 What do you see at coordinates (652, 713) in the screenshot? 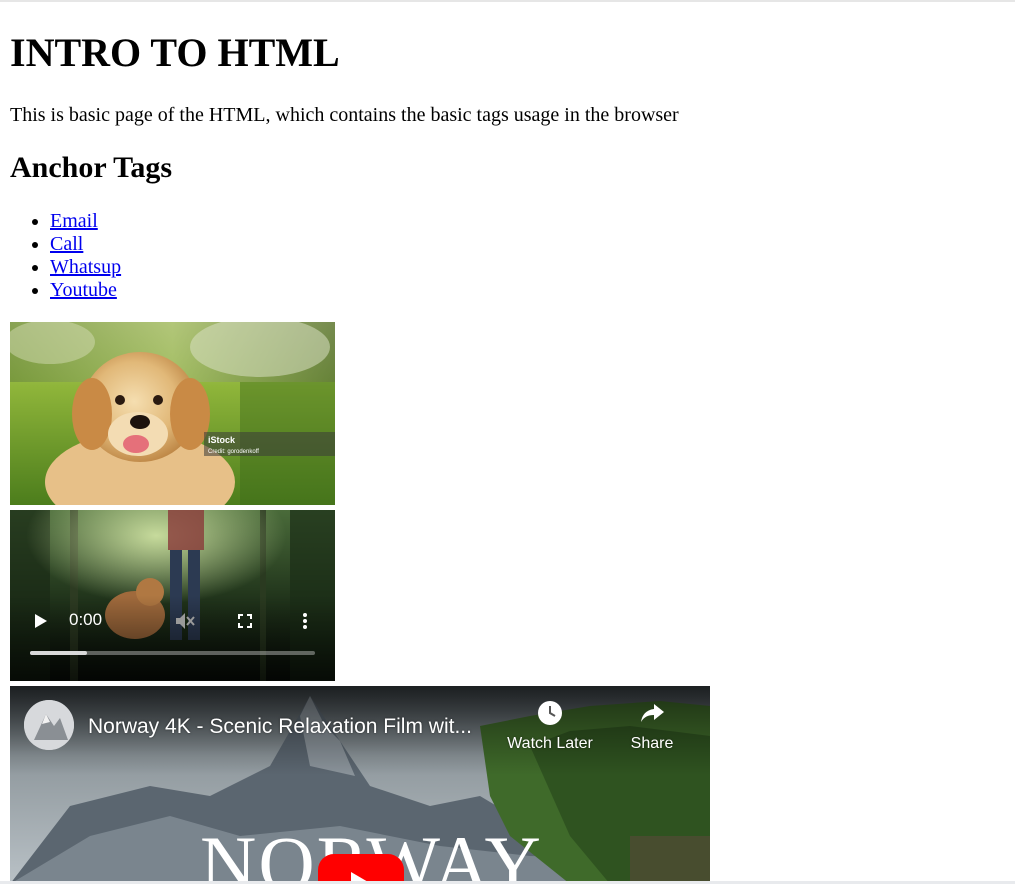
I see `share-icon` at bounding box center [652, 713].